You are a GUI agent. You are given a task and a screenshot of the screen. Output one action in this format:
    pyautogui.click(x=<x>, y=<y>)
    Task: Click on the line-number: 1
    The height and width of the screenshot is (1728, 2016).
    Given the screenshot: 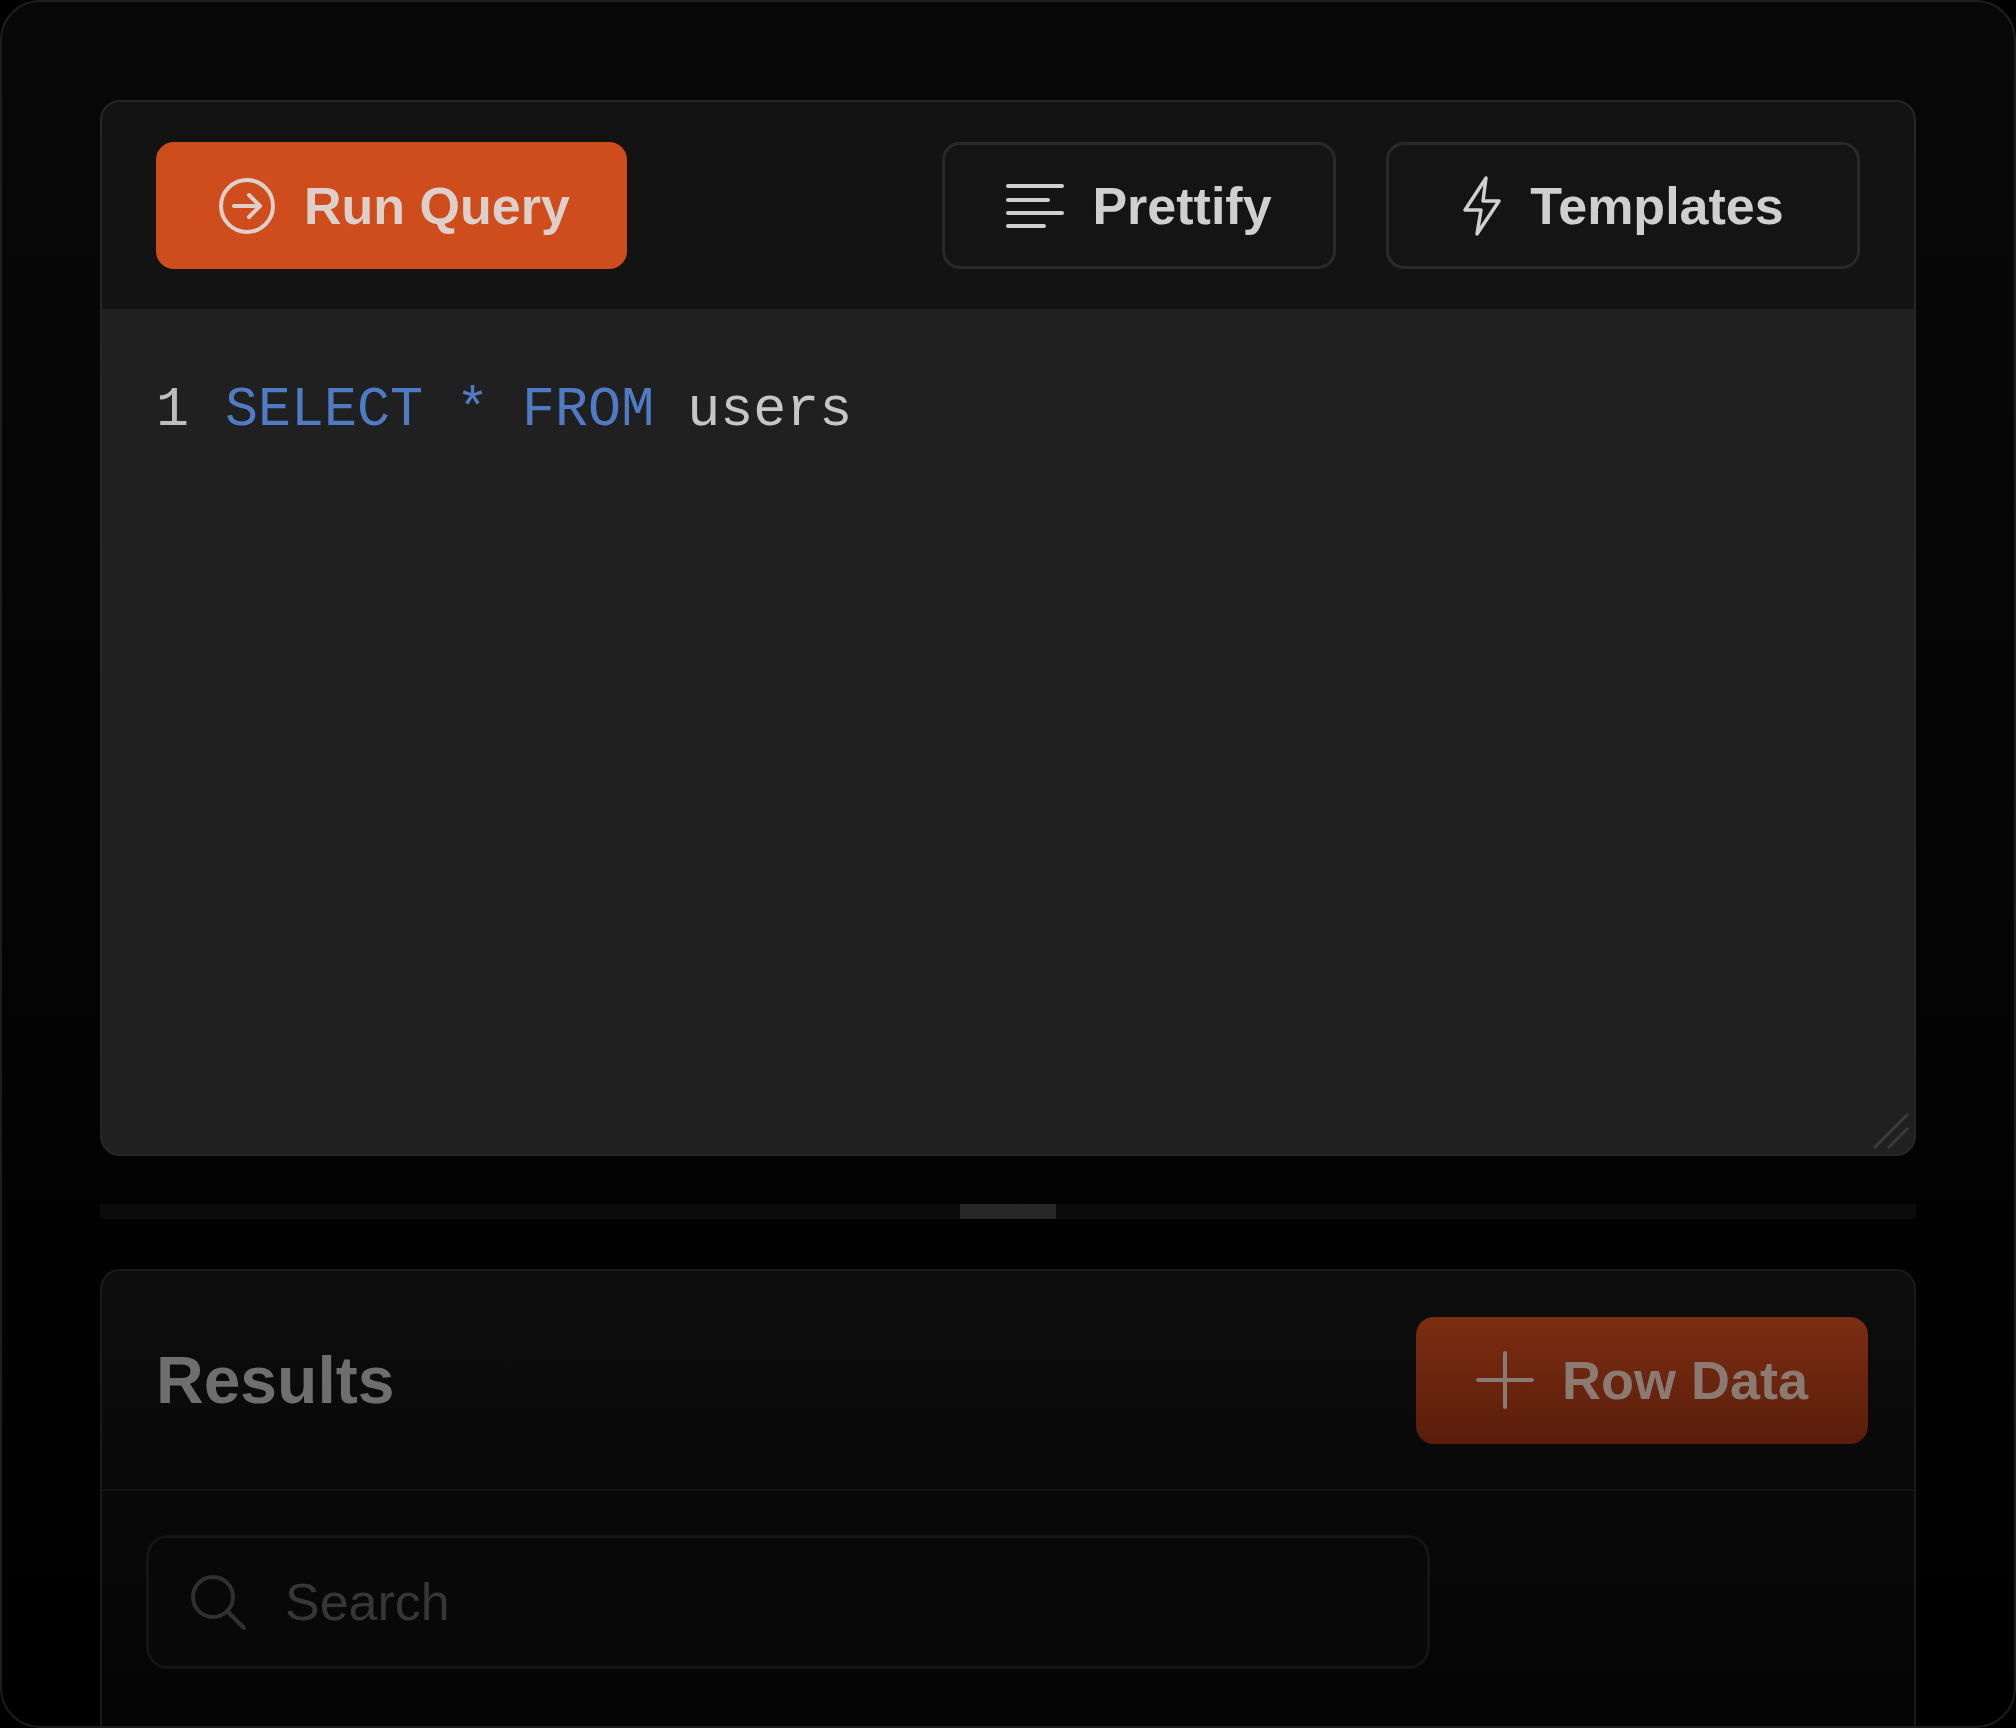 What is the action you would take?
    pyautogui.click(x=172, y=410)
    